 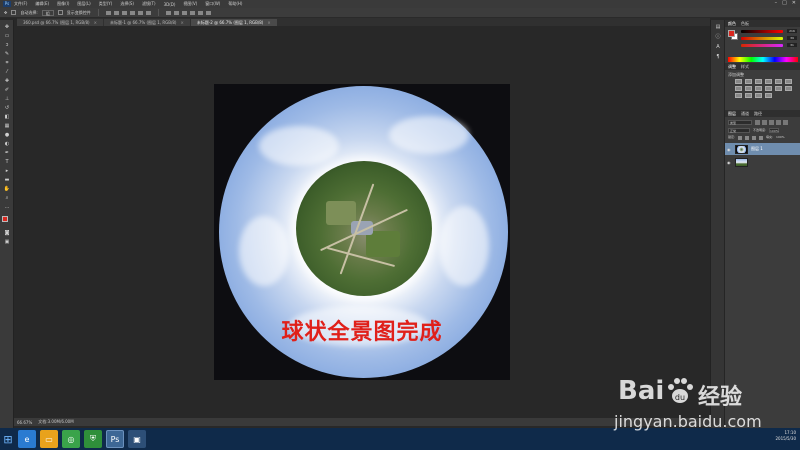 I want to click on align-middle-icon, so click(x=116, y=12).